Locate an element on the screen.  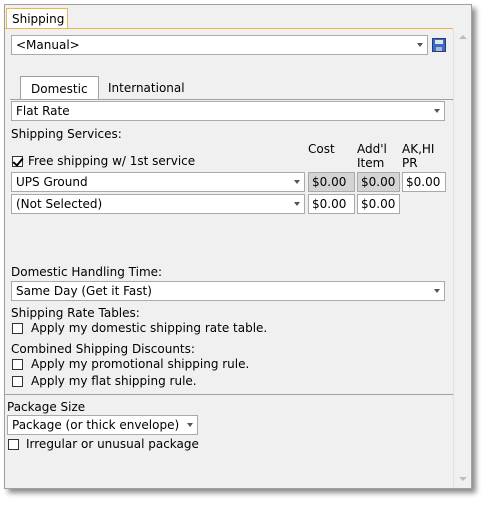
tab-international-label: International is located at coordinates (146, 88).